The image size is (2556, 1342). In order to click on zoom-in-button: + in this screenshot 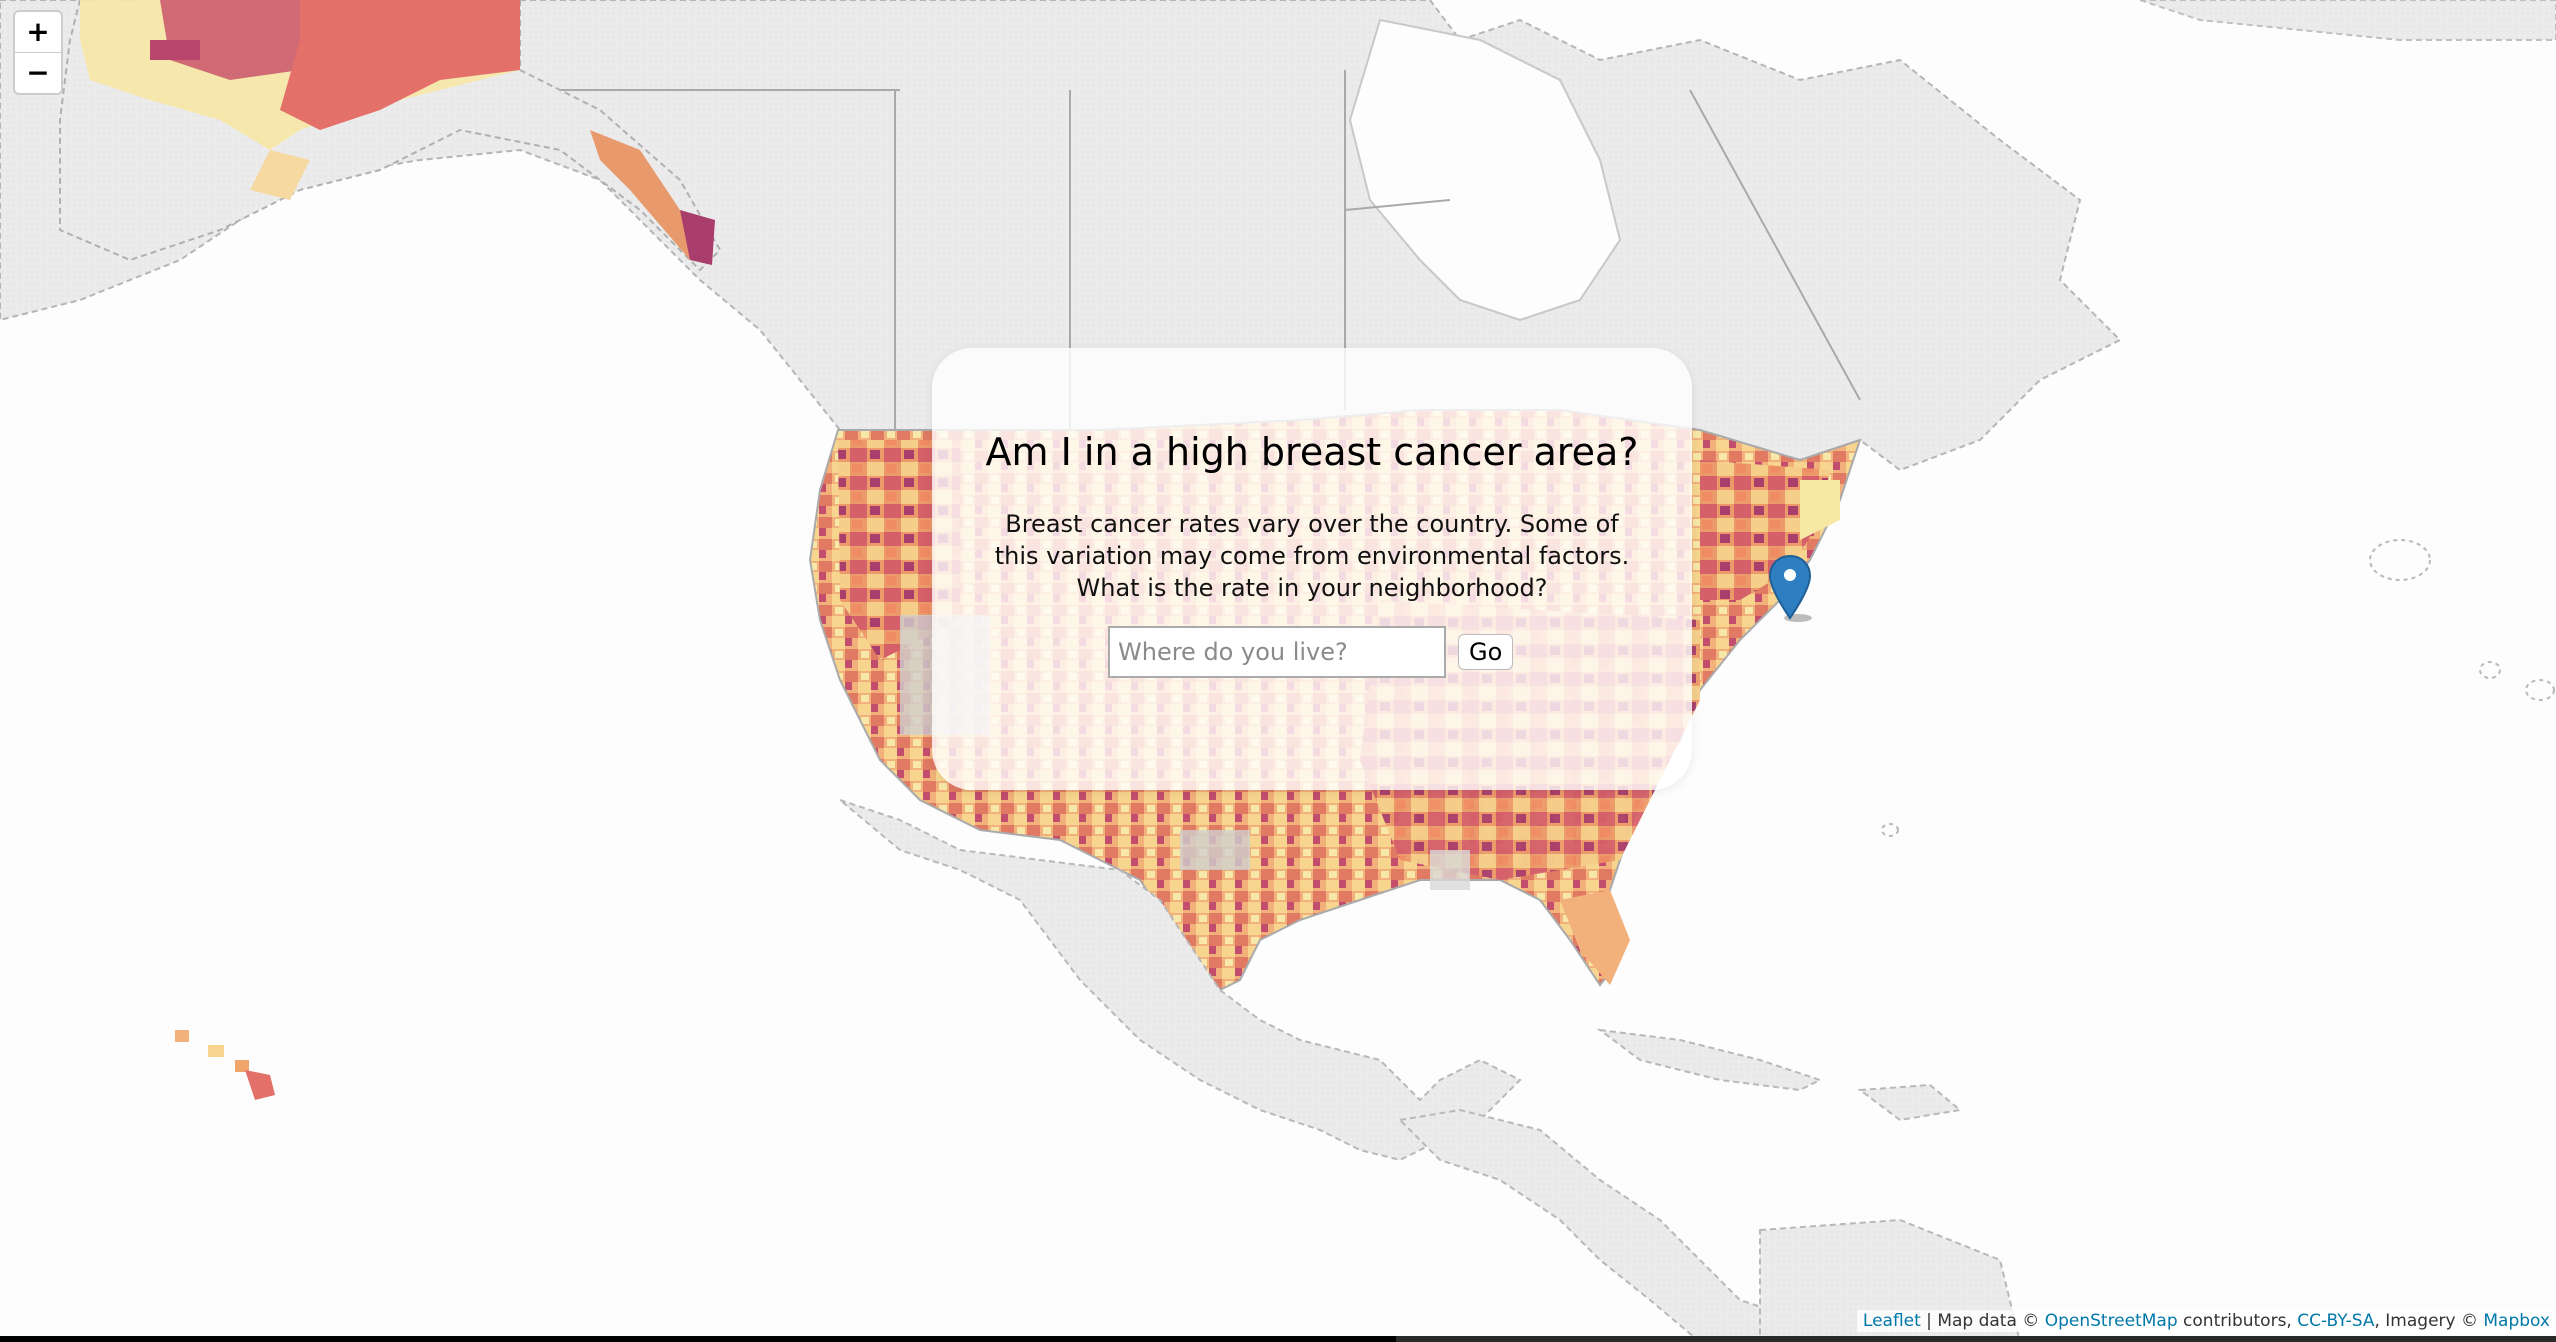, I will do `click(38, 32)`.